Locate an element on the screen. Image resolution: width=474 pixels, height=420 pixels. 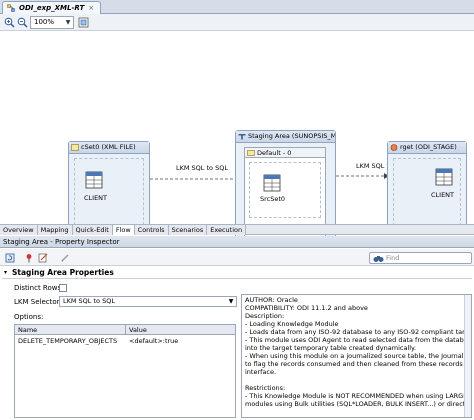
column-header-value: Value is located at coordinates (138, 330).